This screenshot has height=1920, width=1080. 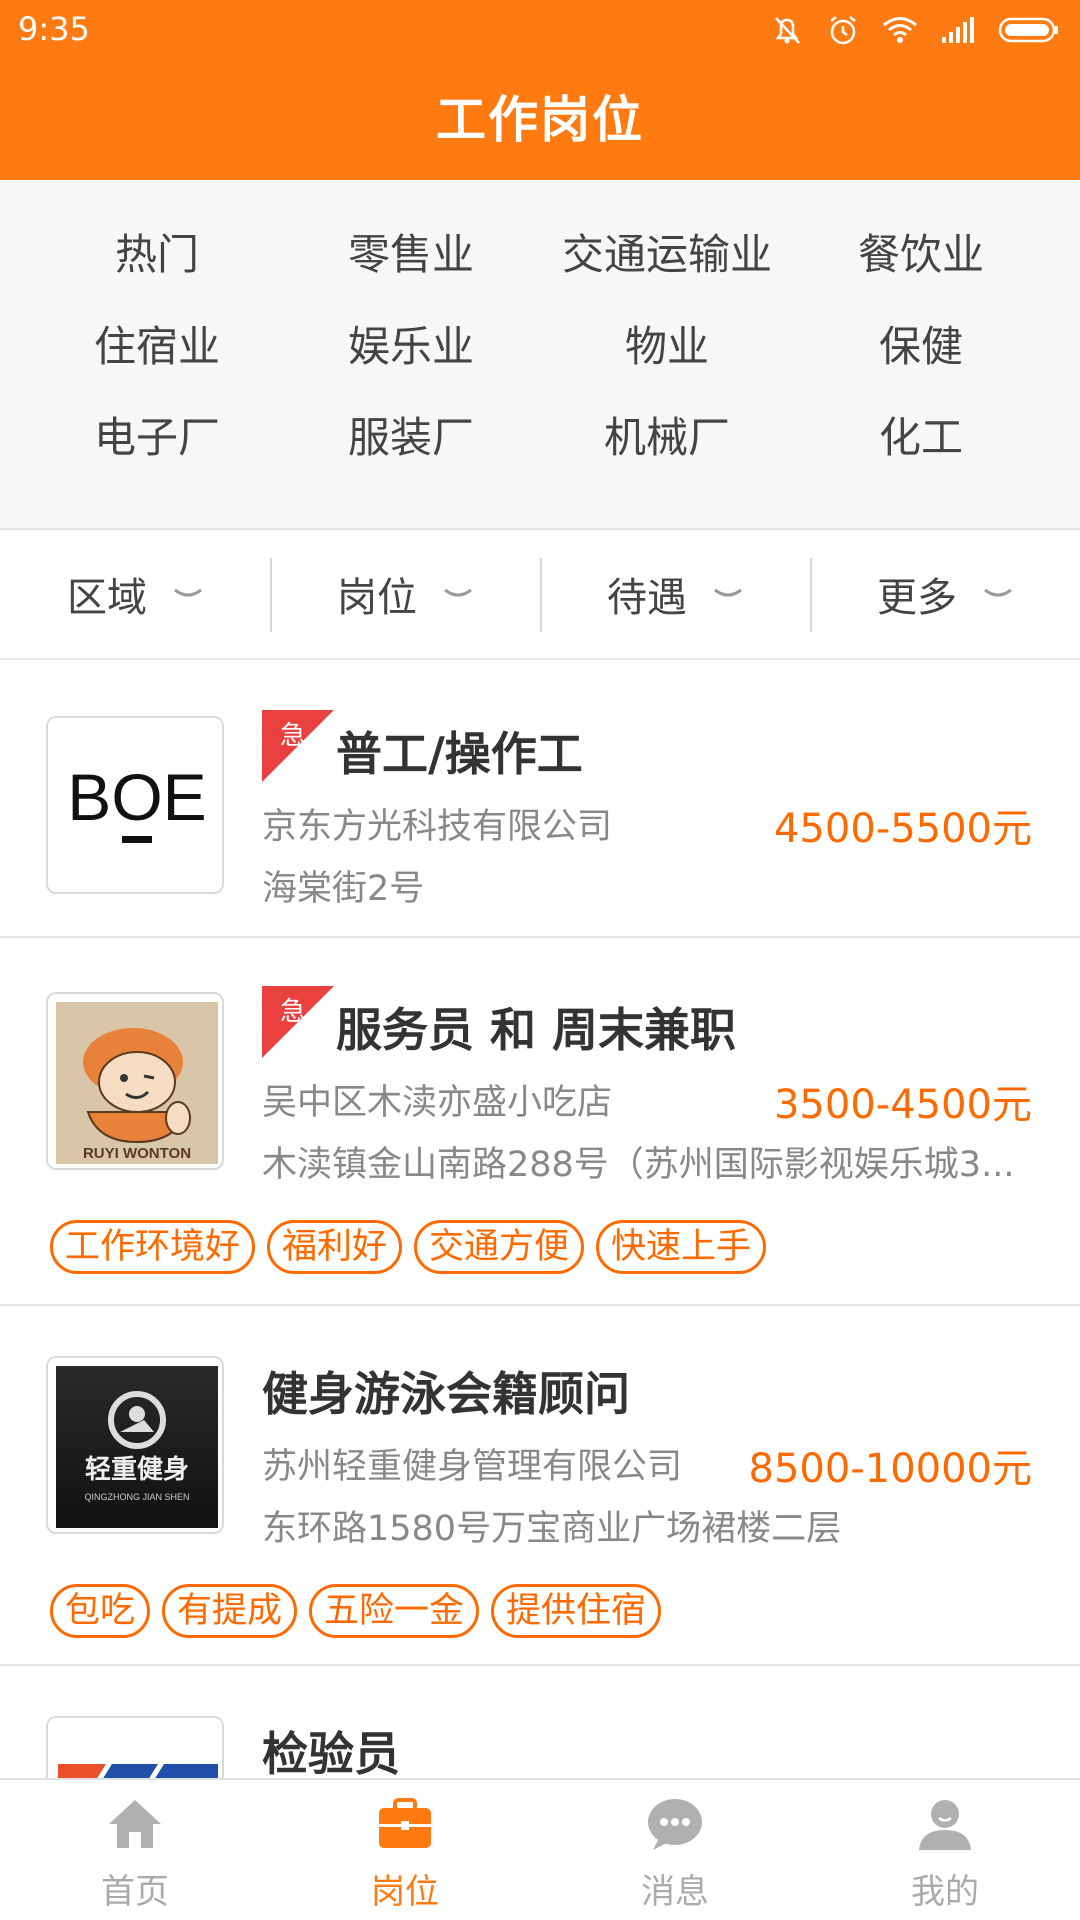 I want to click on nav-messages: 消息, so click(x=675, y=1850).